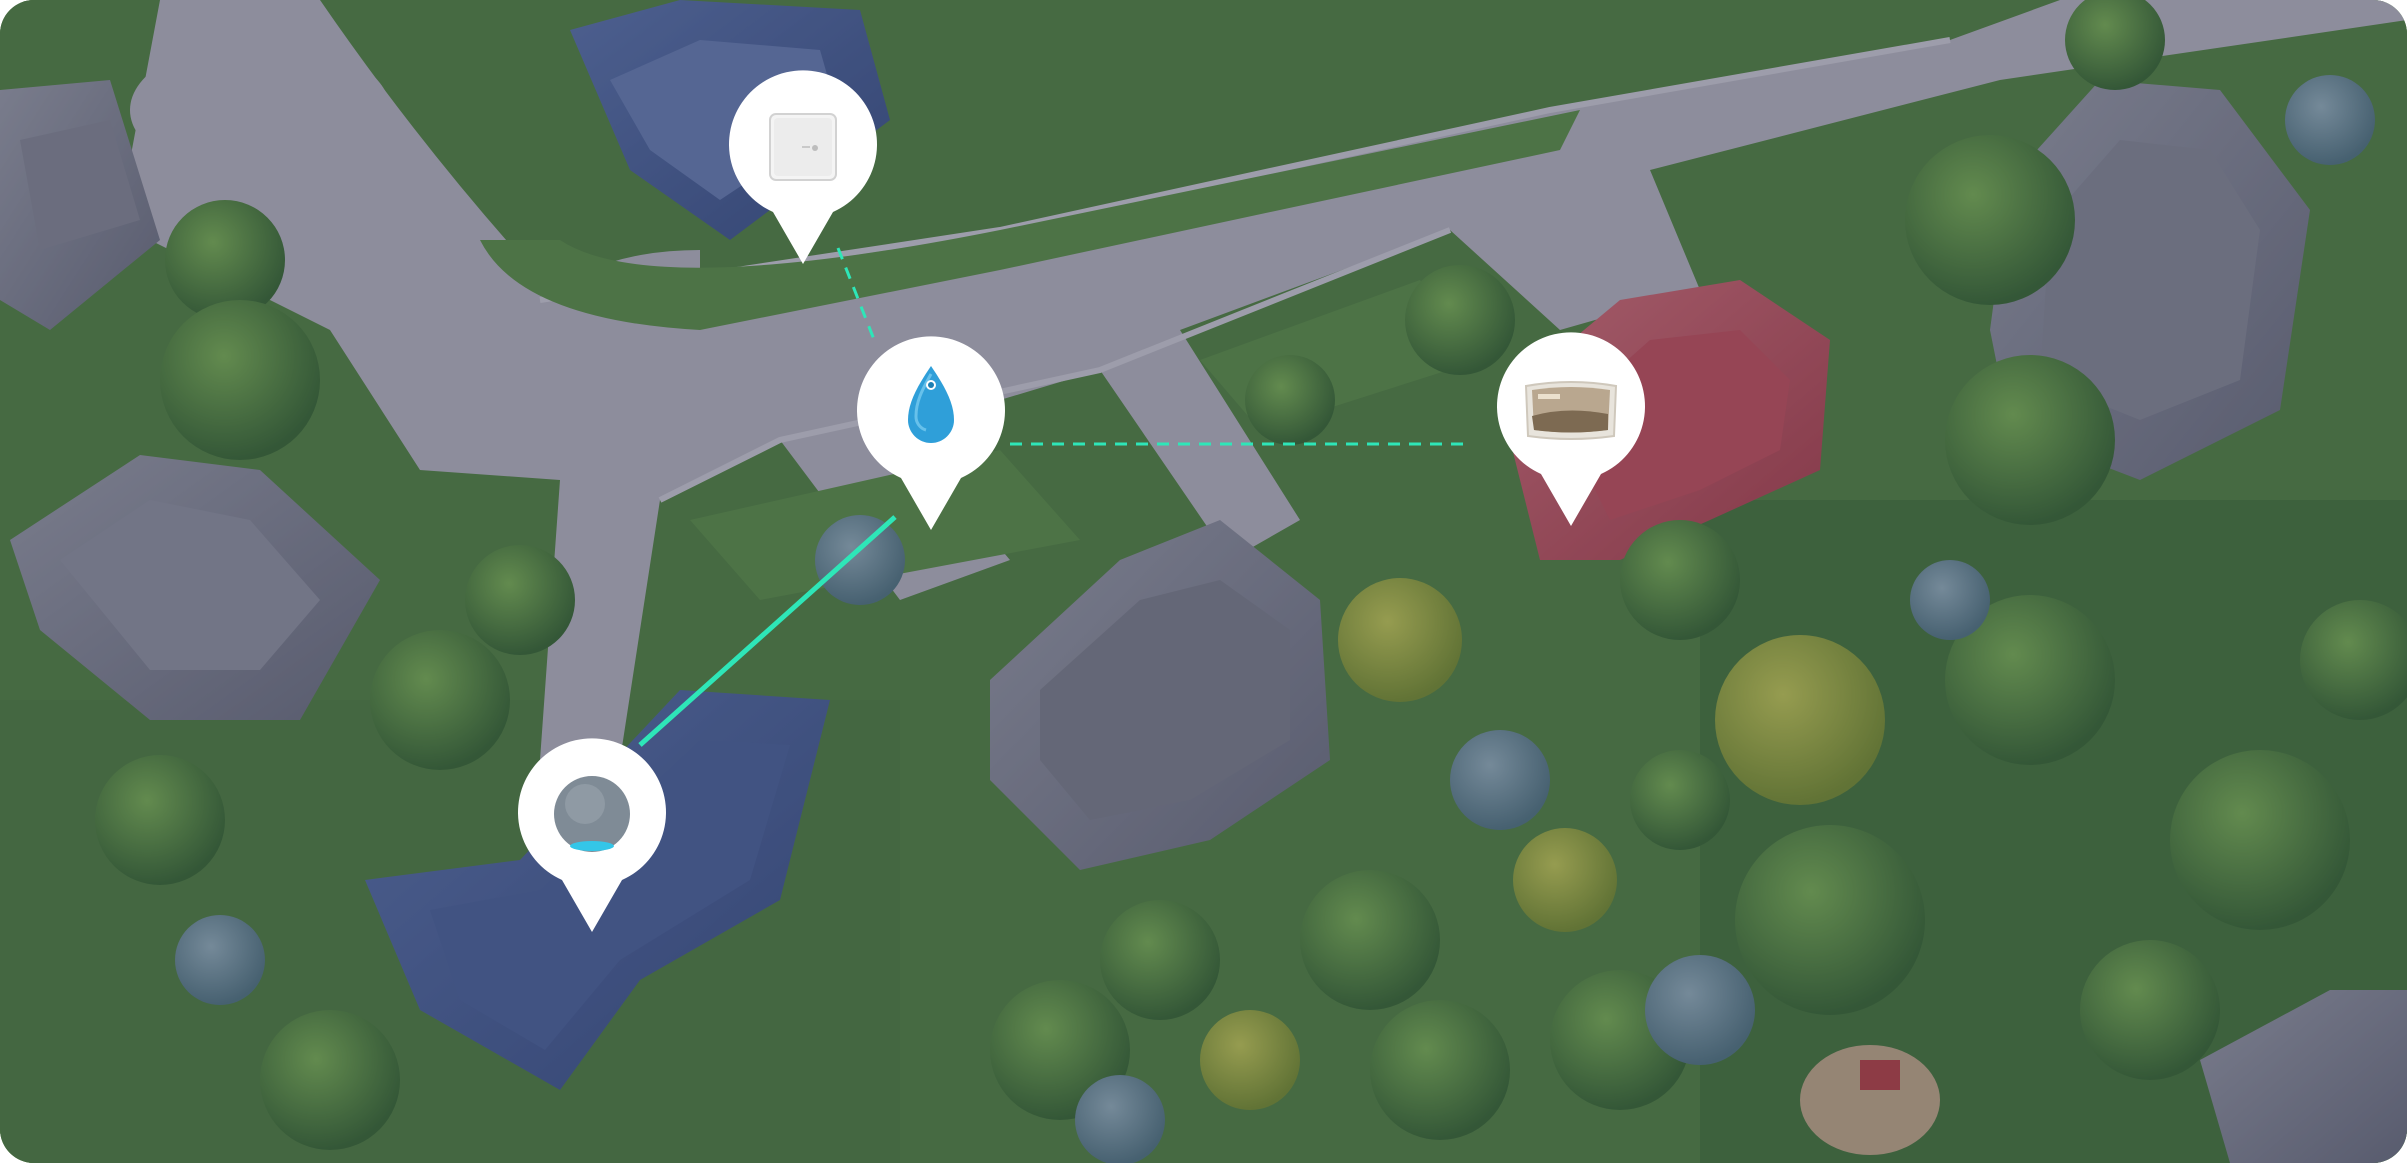 The height and width of the screenshot is (1163, 2407). I want to click on smart-speaker-icon, so click(592, 814).